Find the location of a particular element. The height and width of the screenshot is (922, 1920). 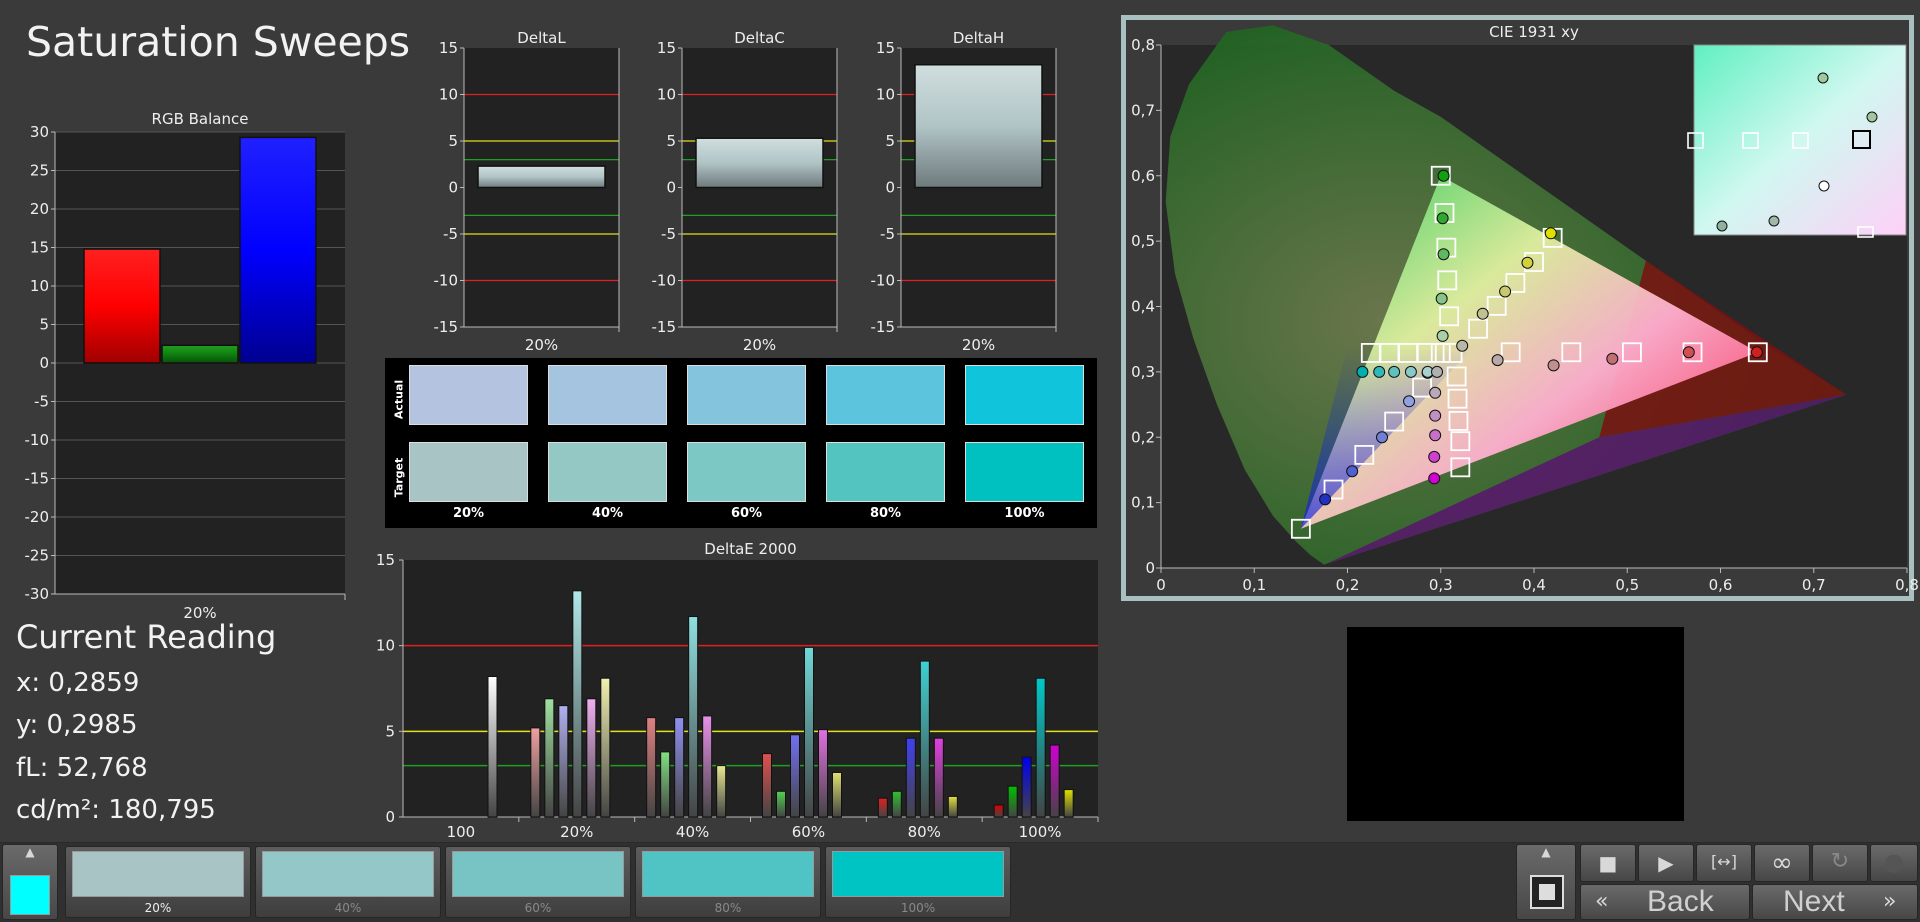

step-button: [↔] is located at coordinates (1724, 863).